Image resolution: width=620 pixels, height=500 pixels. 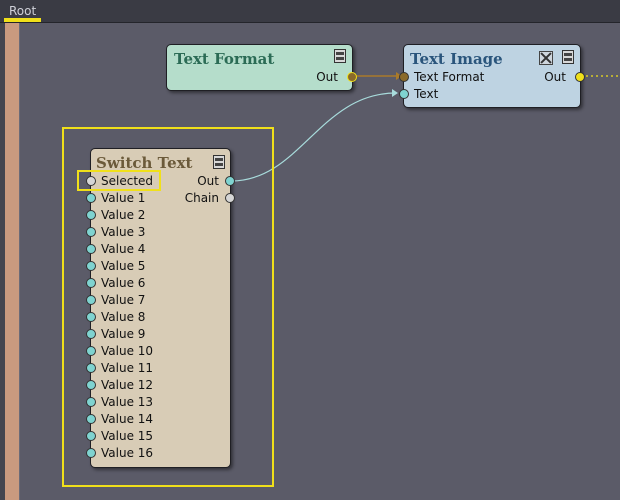 I want to click on input-label-value: Value 8, so click(x=123, y=317).